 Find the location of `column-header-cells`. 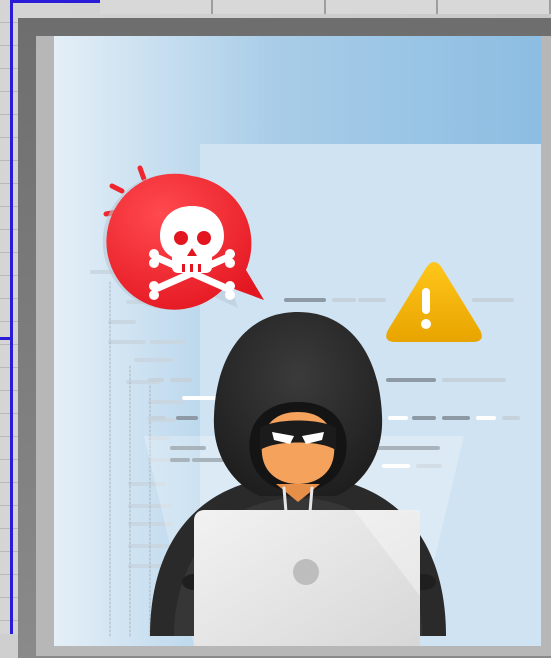

column-header-cells is located at coordinates (325, 7).